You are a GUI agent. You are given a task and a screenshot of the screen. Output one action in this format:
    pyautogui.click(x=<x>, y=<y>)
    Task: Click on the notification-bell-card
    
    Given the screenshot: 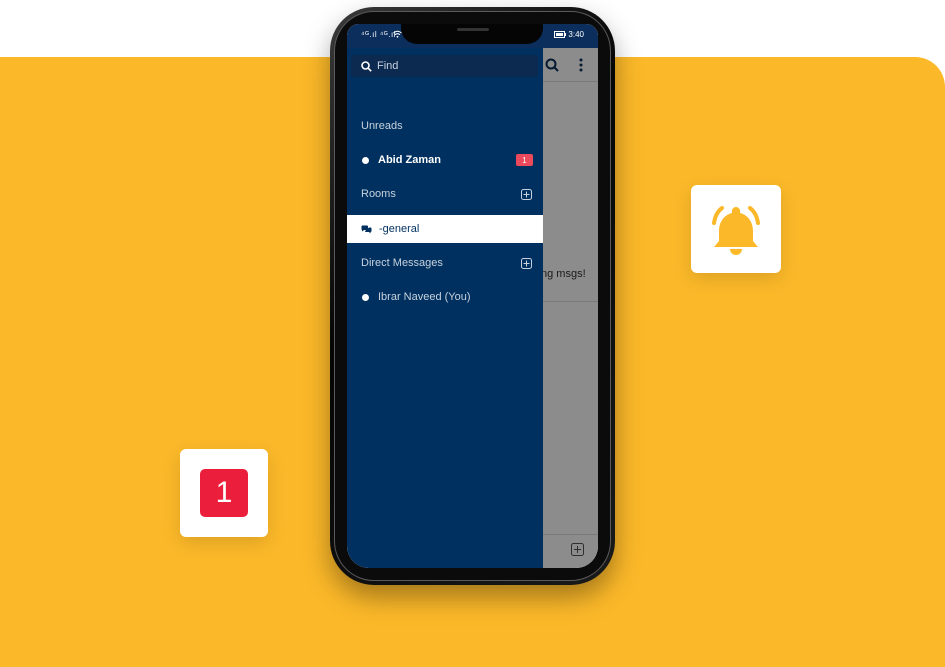 What is the action you would take?
    pyautogui.click(x=736, y=229)
    